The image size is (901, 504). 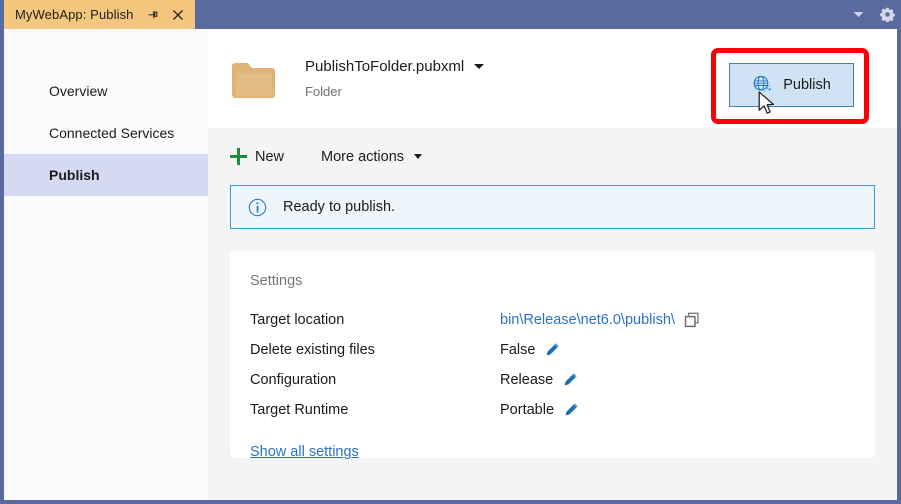 I want to click on settings-title: Settings, so click(x=276, y=281).